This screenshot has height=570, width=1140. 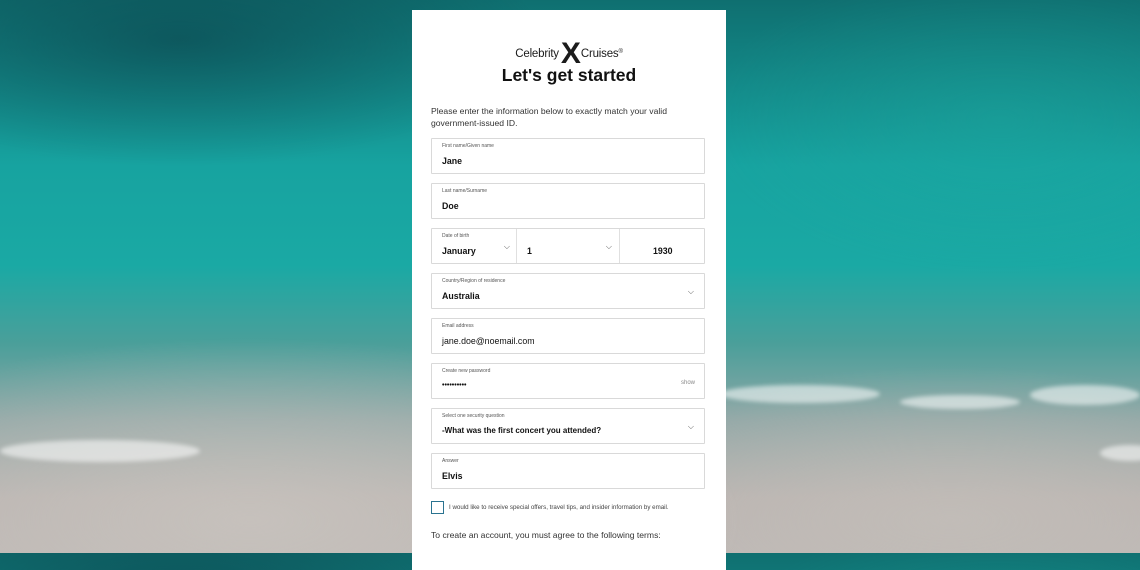 I want to click on email-field: Email address jane.doe@noemail.com, so click(x=568, y=336).